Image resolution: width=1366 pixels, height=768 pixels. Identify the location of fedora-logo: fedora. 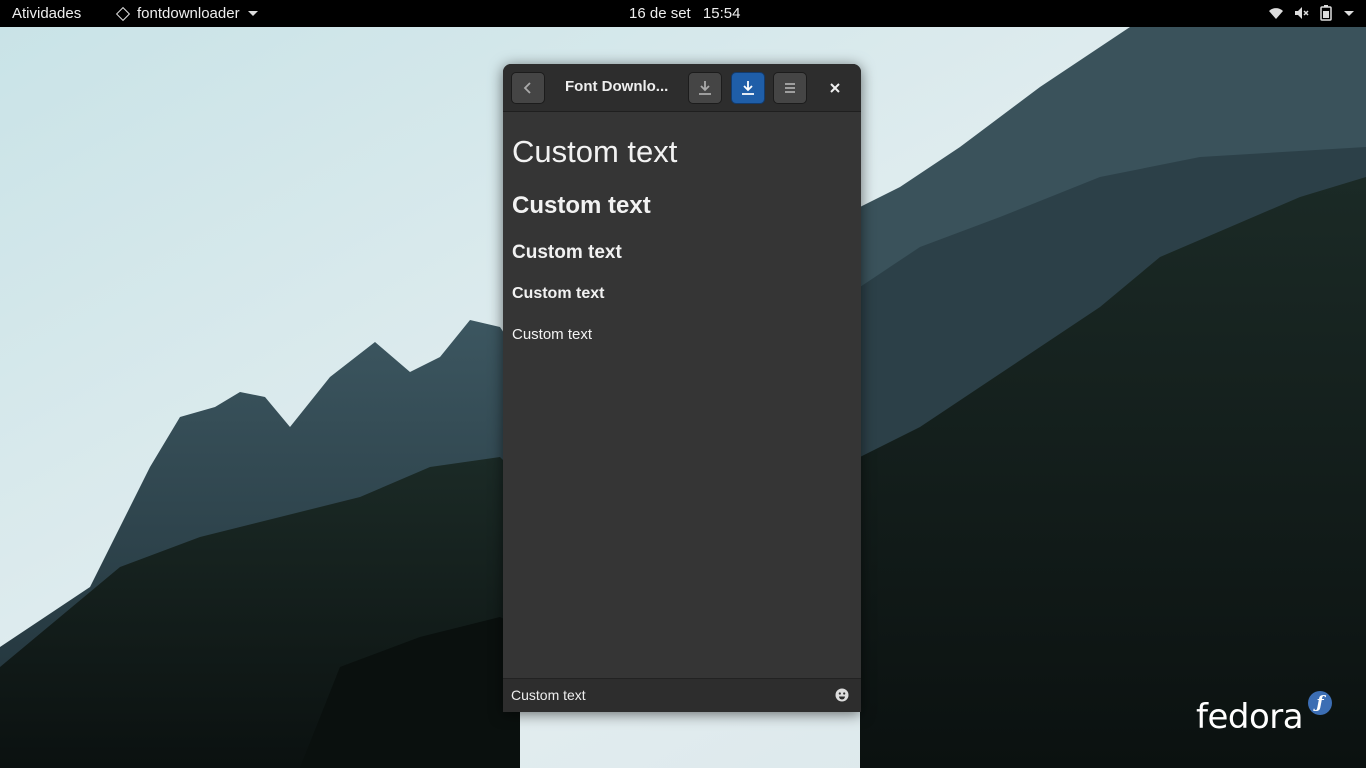
(1250, 717).